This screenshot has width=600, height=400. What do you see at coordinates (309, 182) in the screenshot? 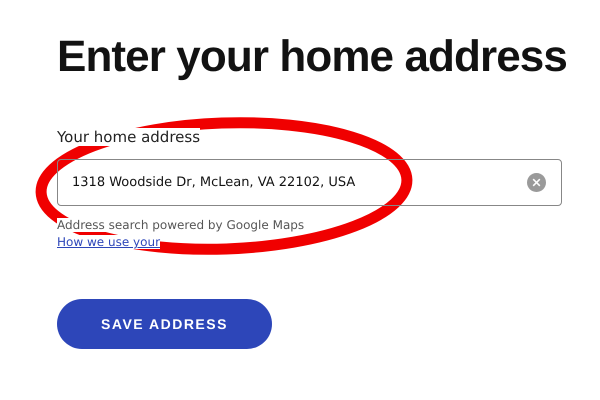
I see `address-field: 1318 Woodside Dr, McLean, VA 22102, USA` at bounding box center [309, 182].